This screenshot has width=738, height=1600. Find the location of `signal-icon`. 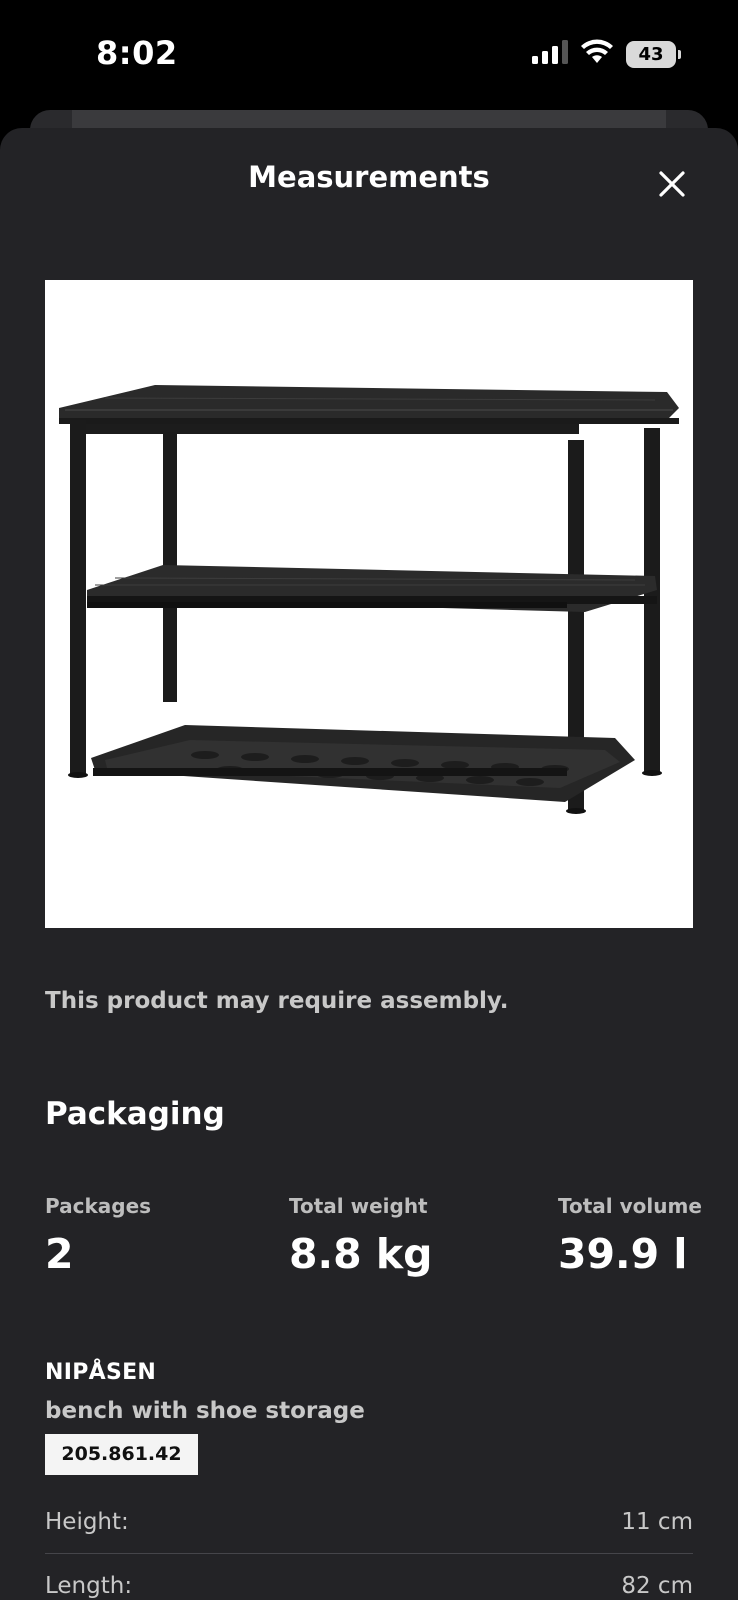

signal-icon is located at coordinates (550, 54).